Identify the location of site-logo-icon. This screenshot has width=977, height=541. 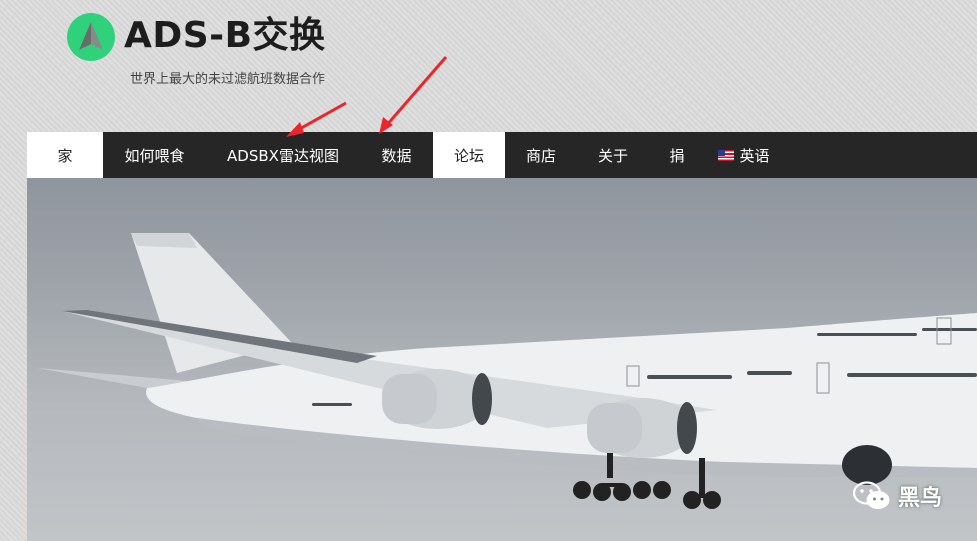
(91, 37).